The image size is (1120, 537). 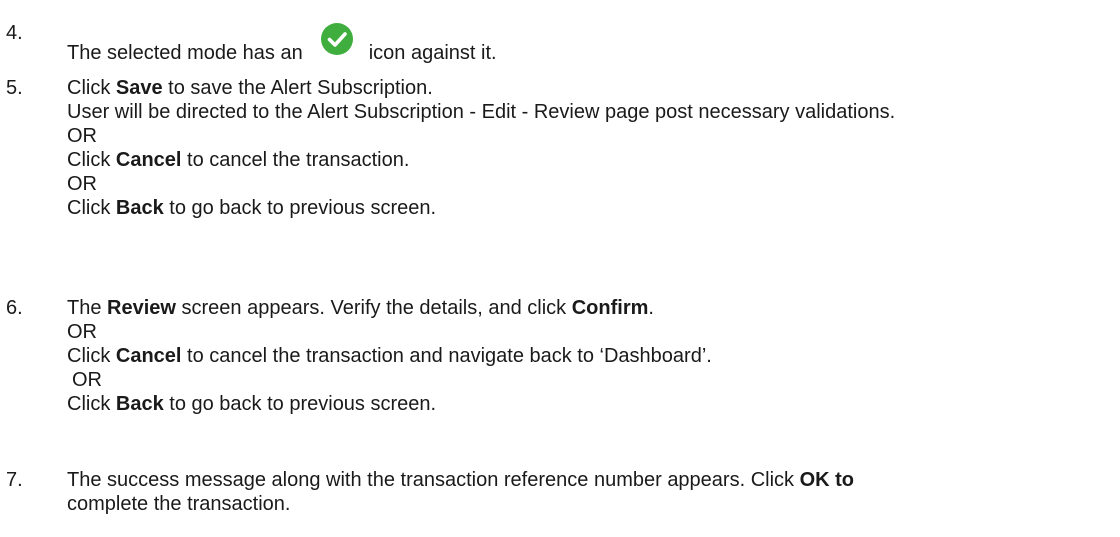 I want to click on step-4-text-after: icon against it., so click(x=432, y=53).